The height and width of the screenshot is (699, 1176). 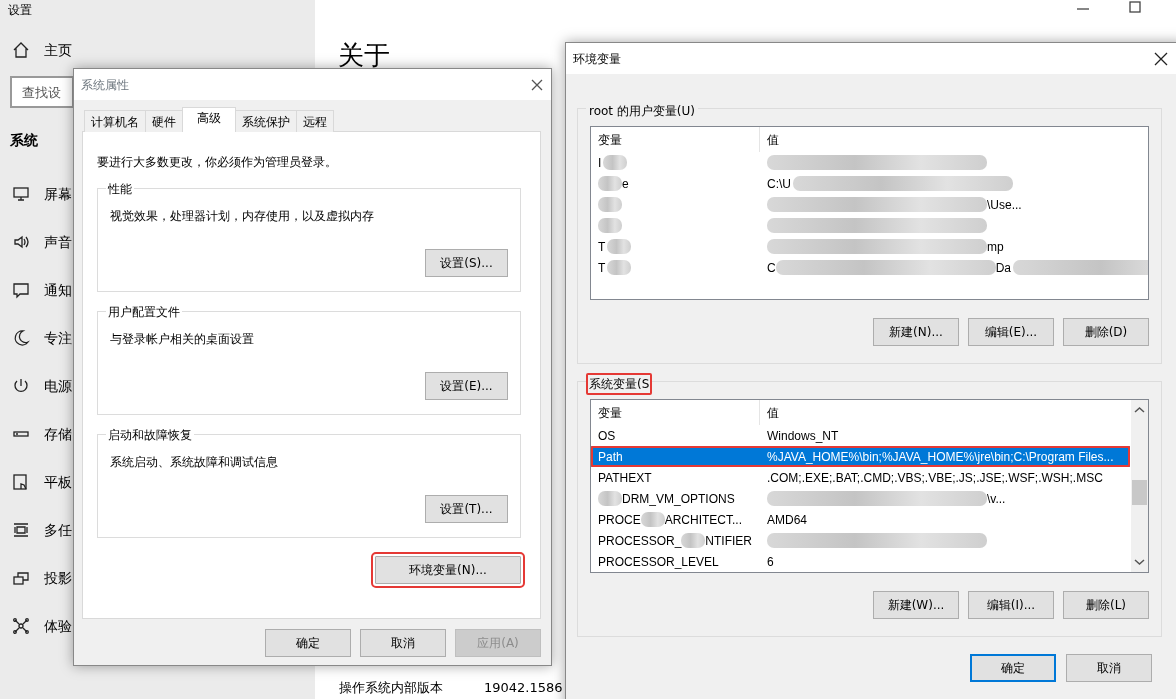 What do you see at coordinates (20, 10) in the screenshot?
I see `window-title: 设置` at bounding box center [20, 10].